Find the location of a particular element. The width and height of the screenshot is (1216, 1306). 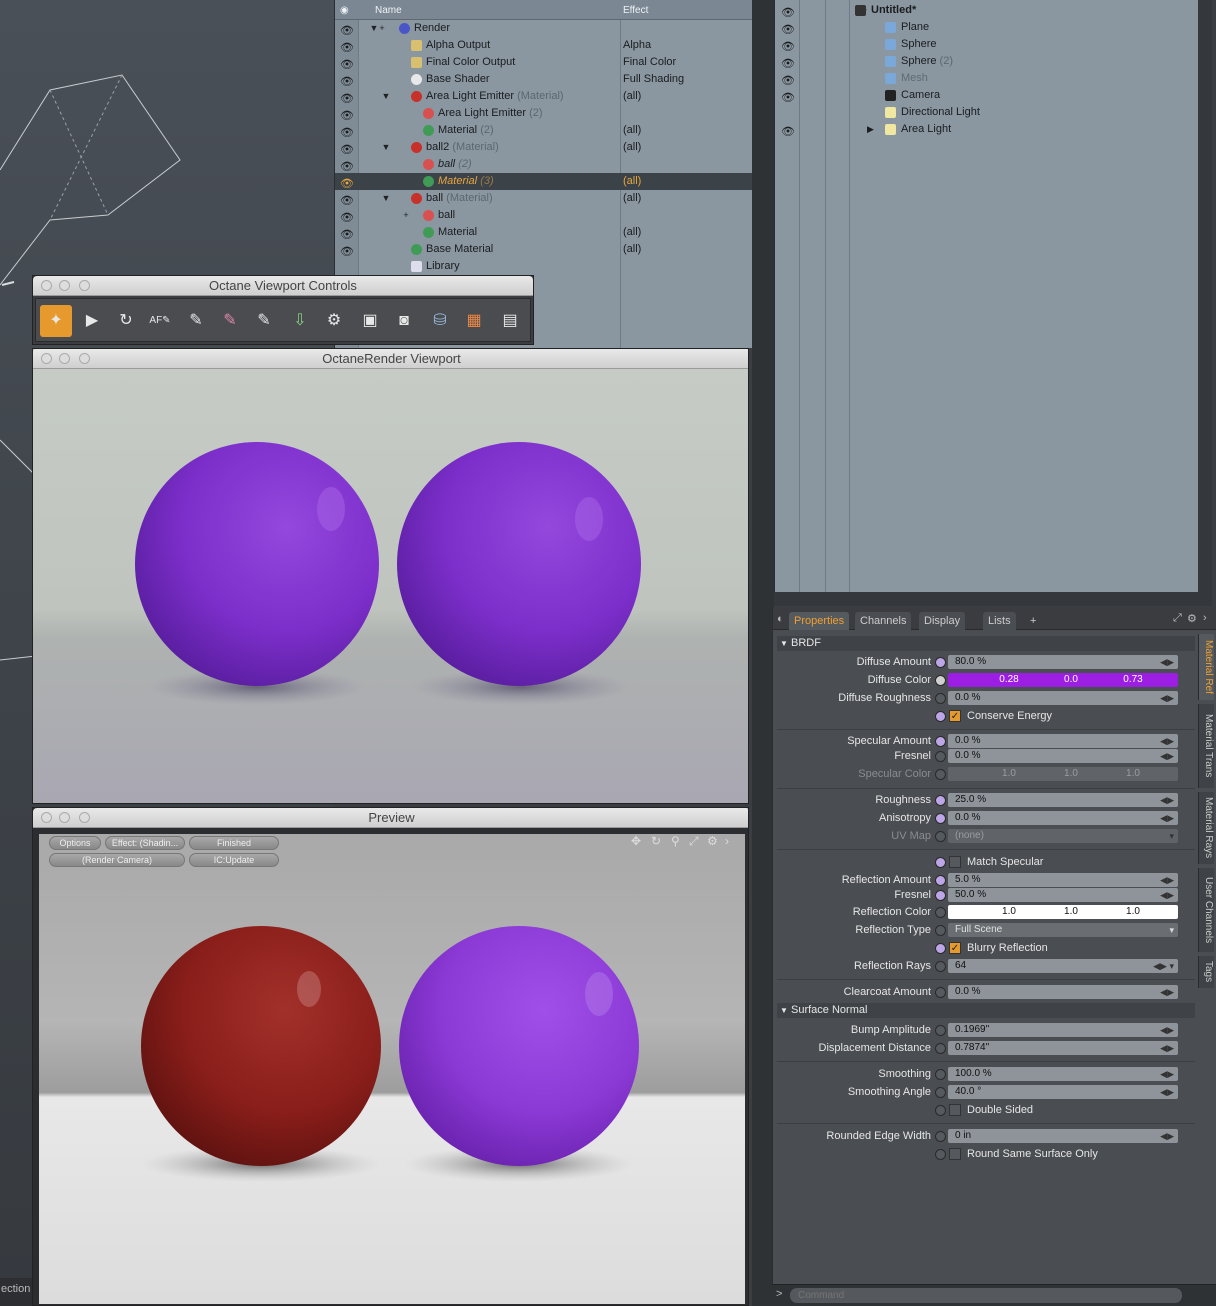

shader-tree-row: 👁 Material (all) is located at coordinates (543, 232).